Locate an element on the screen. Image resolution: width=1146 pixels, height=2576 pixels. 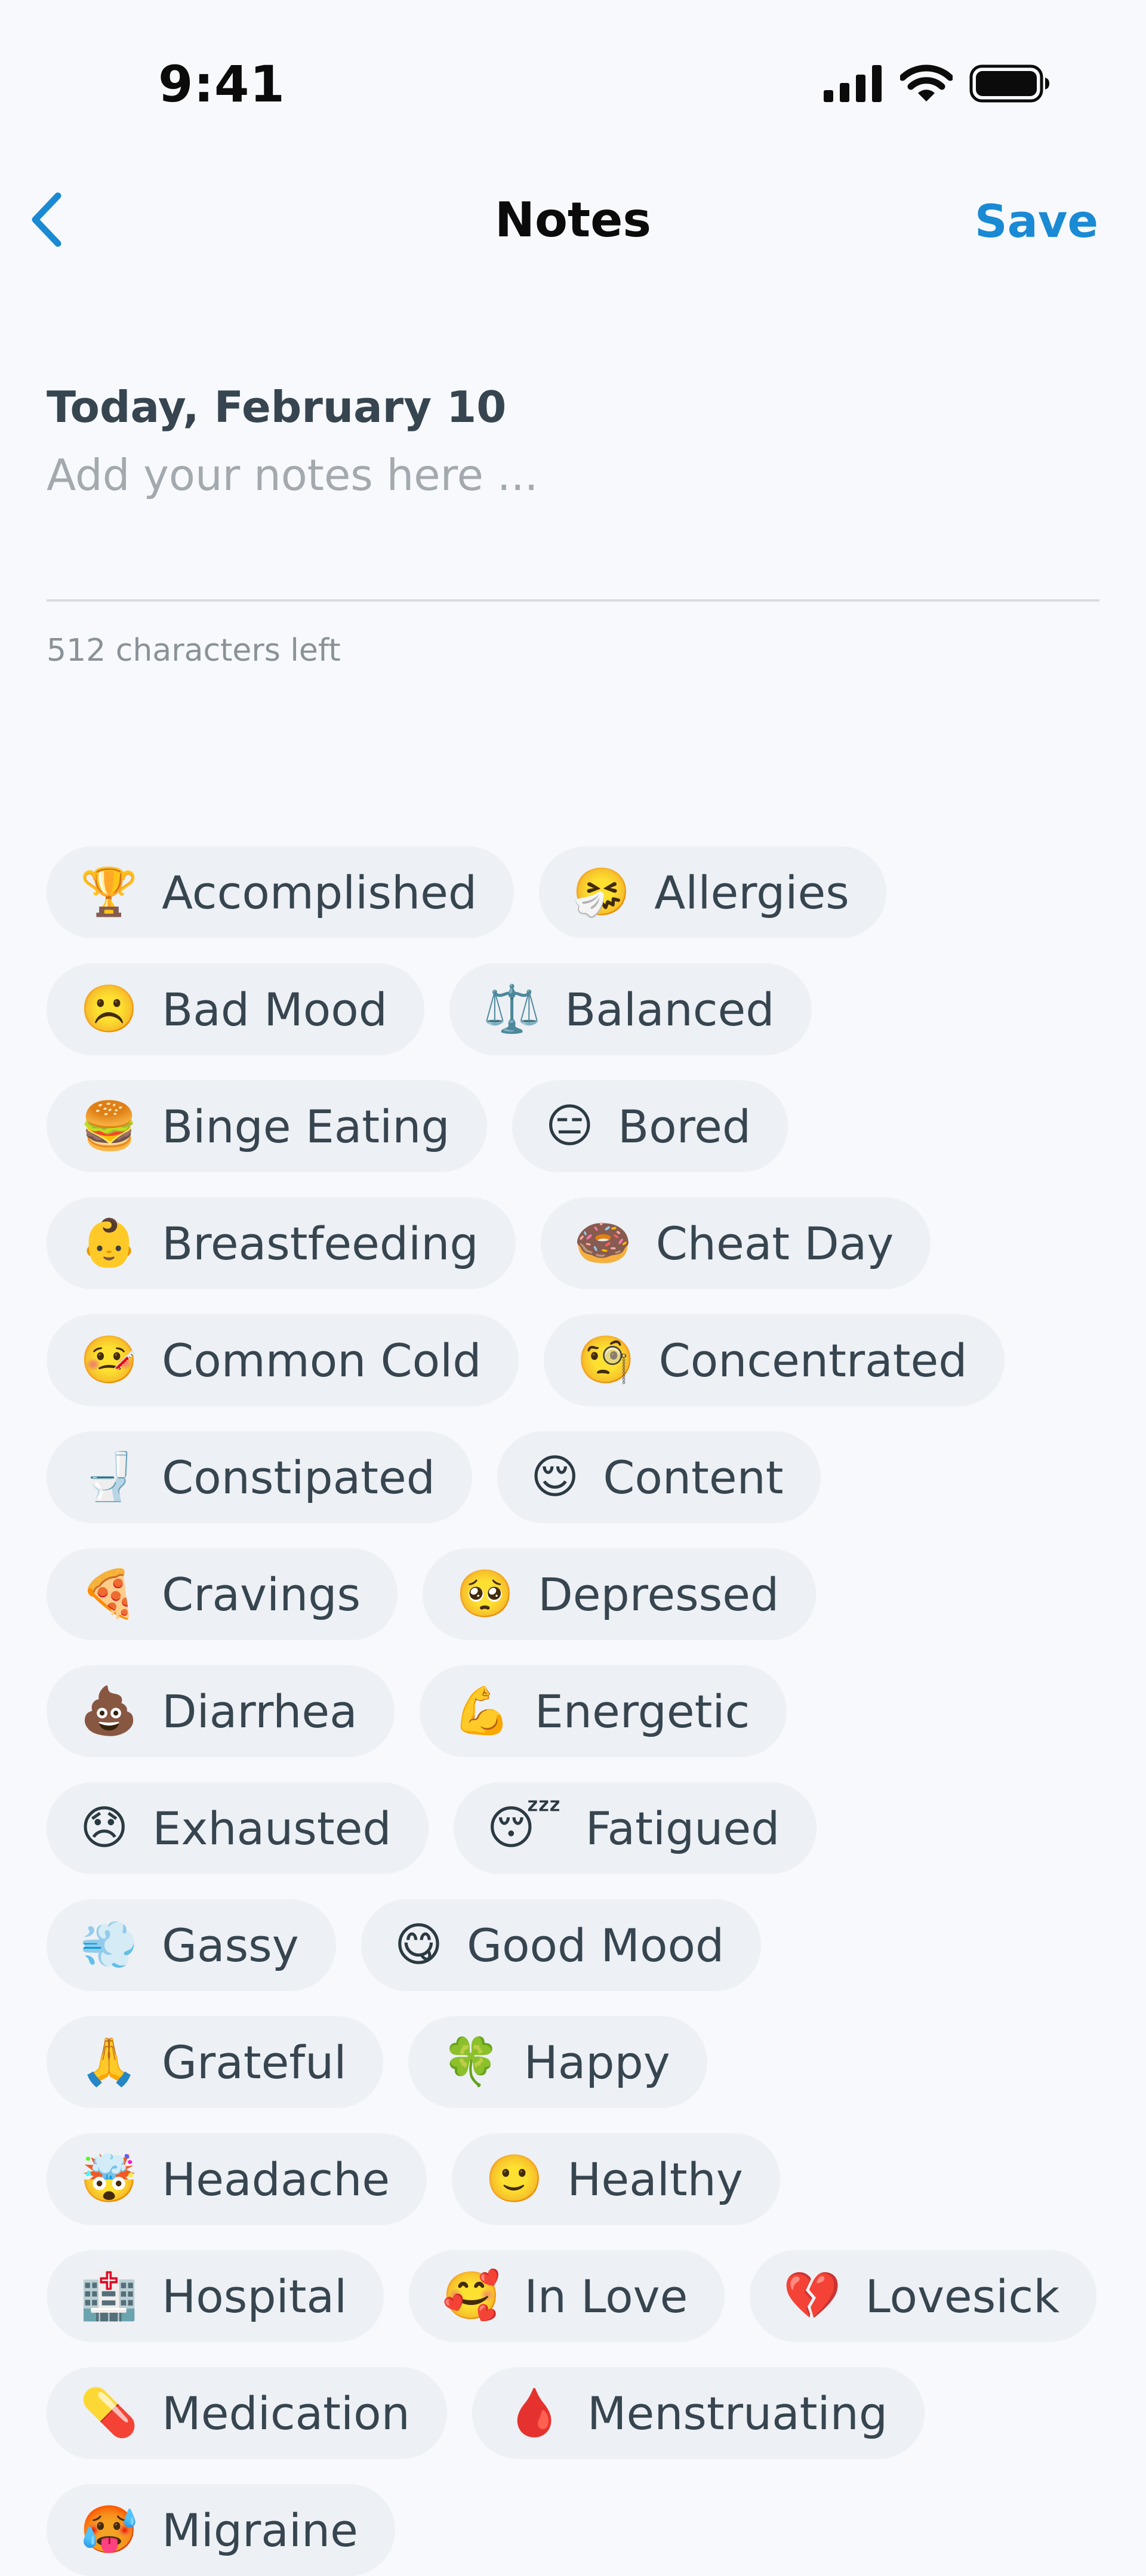
tag-chip: 🙂 Healthy is located at coordinates (616, 2179).